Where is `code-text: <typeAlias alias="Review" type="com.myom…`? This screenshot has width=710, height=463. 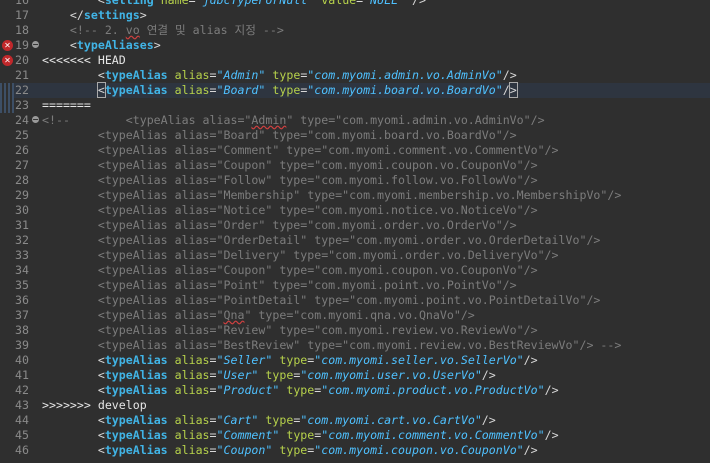 code-text: <typeAlias alias="Review" type="com.myom… is located at coordinates (290, 330).